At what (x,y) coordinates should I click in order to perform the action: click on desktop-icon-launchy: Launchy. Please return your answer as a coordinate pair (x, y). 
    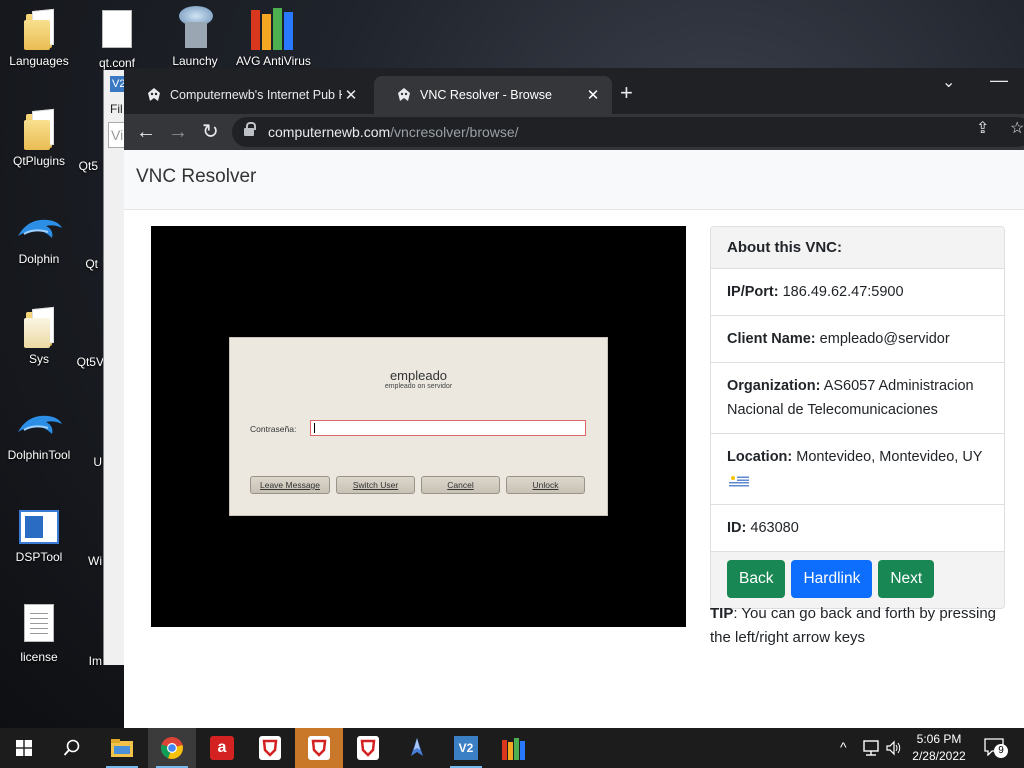
    Looking at the image, I should click on (195, 36).